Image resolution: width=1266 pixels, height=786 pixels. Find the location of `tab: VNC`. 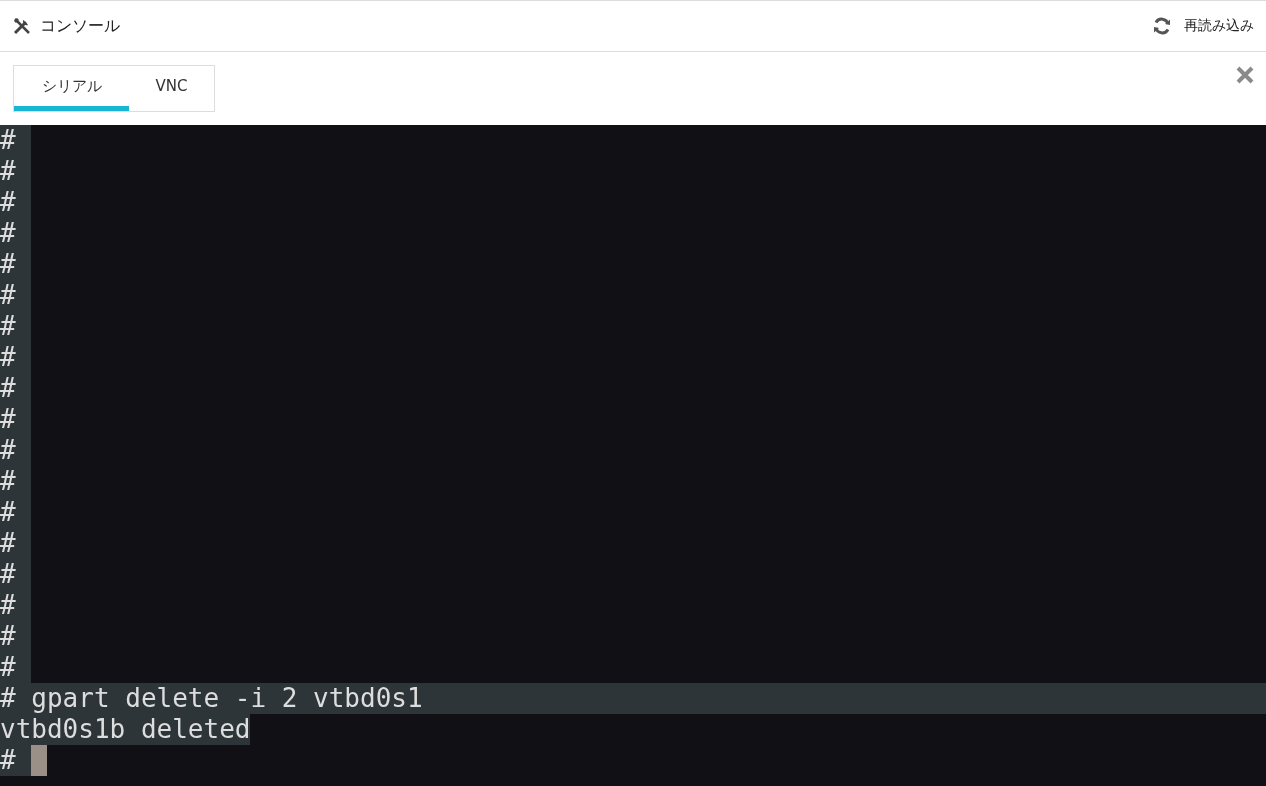

tab: VNC is located at coordinates (171, 88).